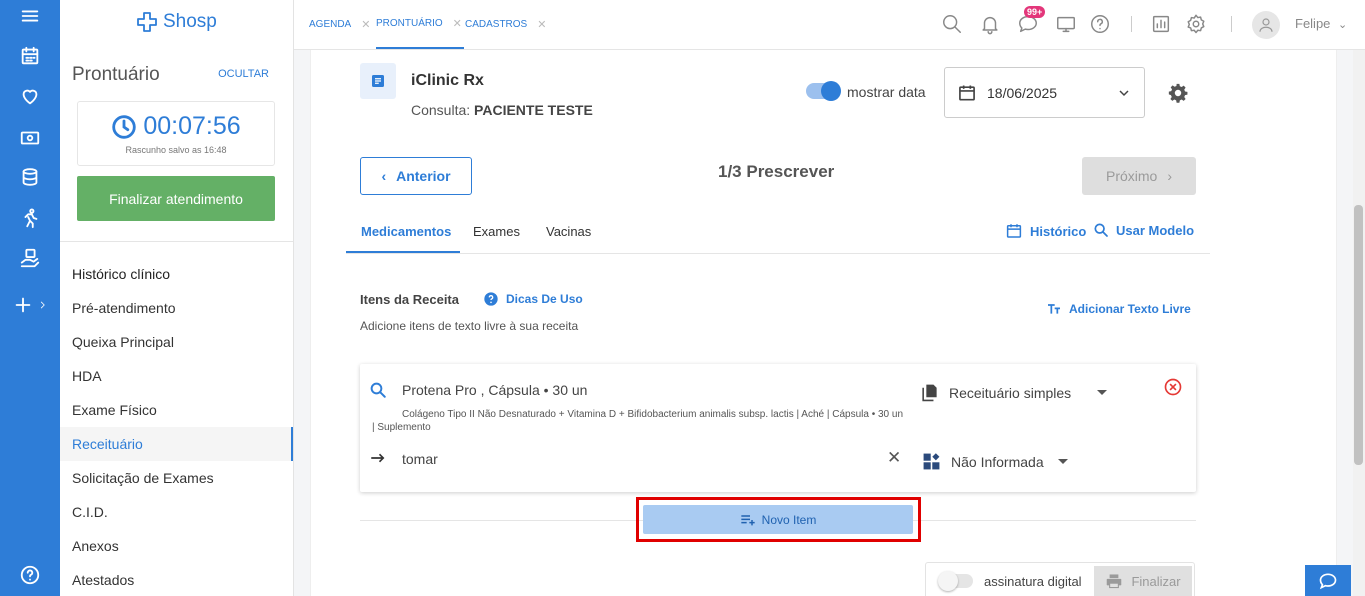 This screenshot has width=1365, height=596. What do you see at coordinates (190, 21) in the screenshot?
I see `brand-name: Shosp` at bounding box center [190, 21].